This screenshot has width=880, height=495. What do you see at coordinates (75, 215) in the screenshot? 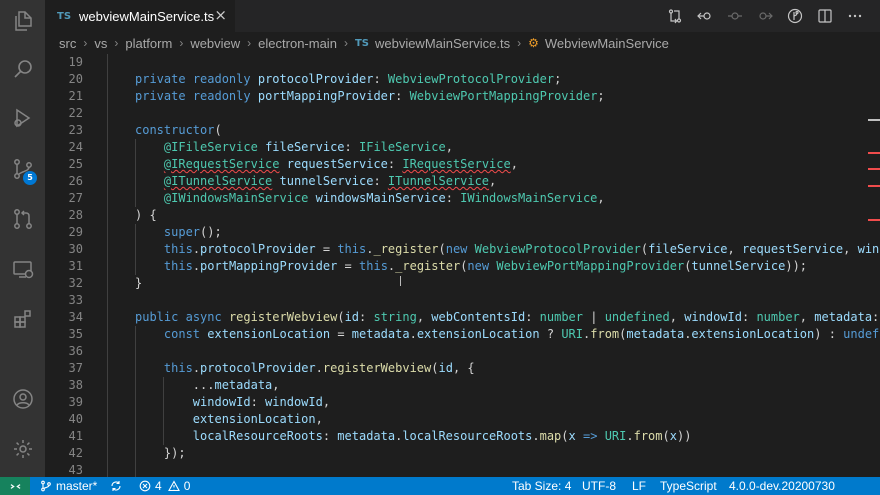
I see `line-number: 28` at bounding box center [75, 215].